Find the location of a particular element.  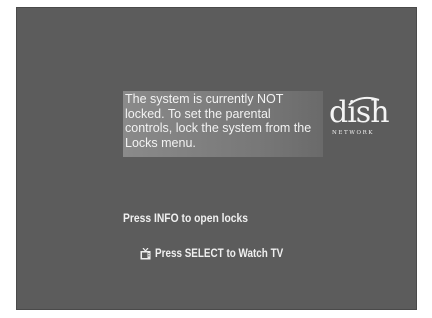

logo-subtitle: NETWORK is located at coordinates (353, 133).